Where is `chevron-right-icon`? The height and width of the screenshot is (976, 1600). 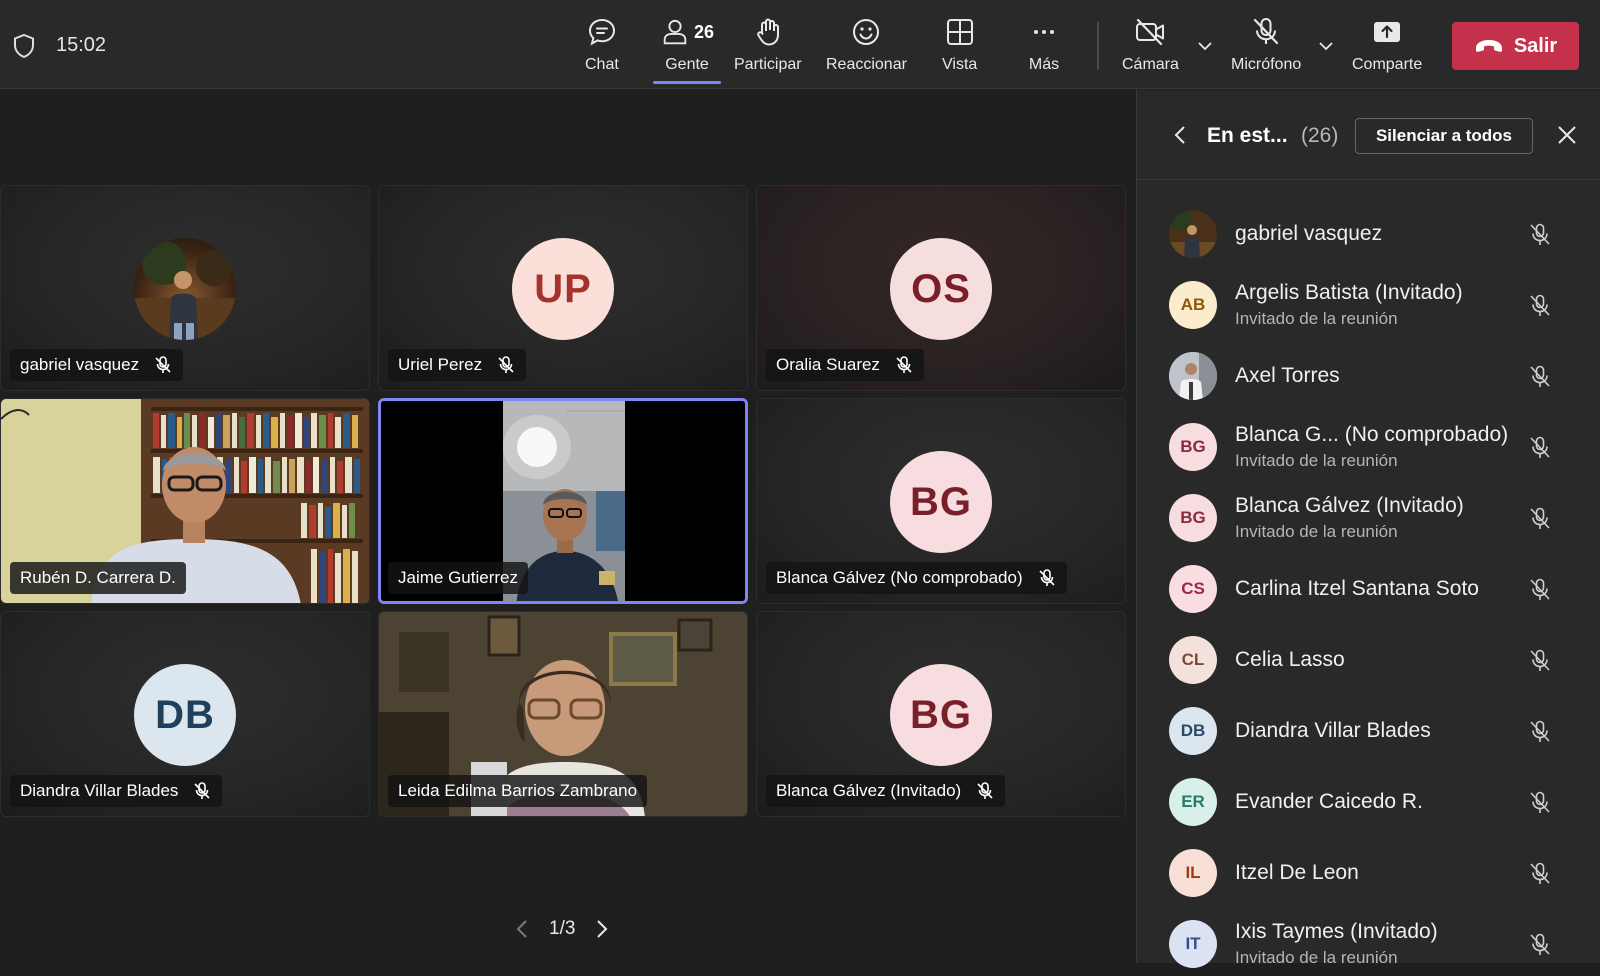
chevron-right-icon is located at coordinates (602, 929).